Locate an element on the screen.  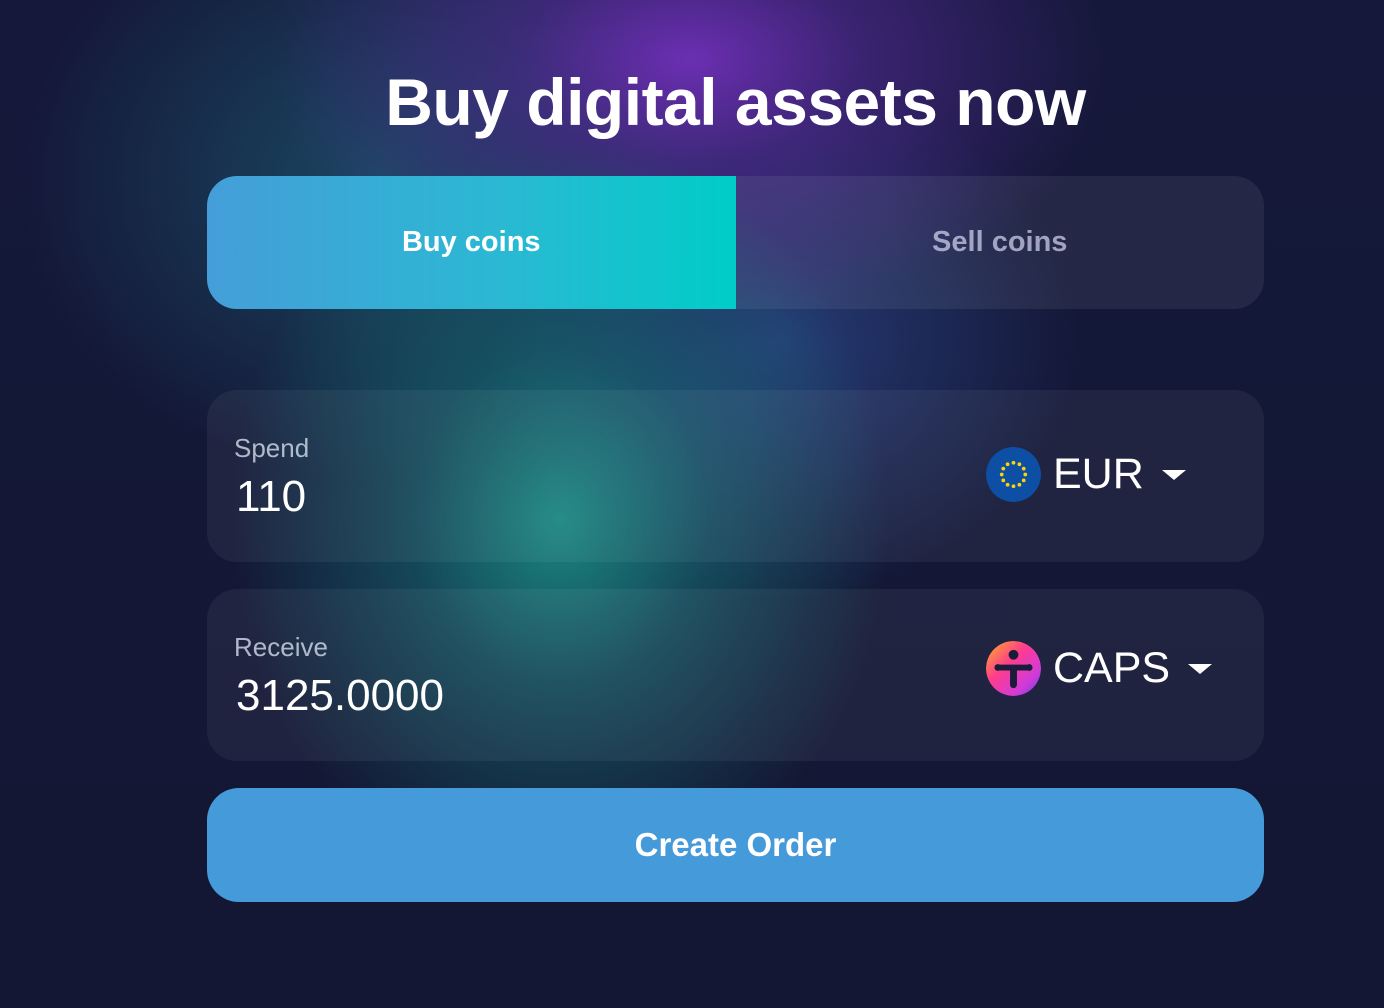
receive-label: Receive is located at coordinates (281, 647).